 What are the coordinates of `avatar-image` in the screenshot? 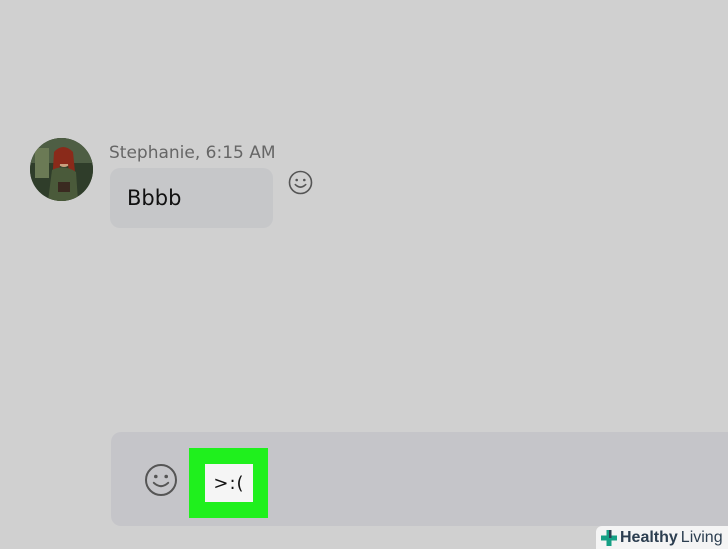 It's located at (61, 169).